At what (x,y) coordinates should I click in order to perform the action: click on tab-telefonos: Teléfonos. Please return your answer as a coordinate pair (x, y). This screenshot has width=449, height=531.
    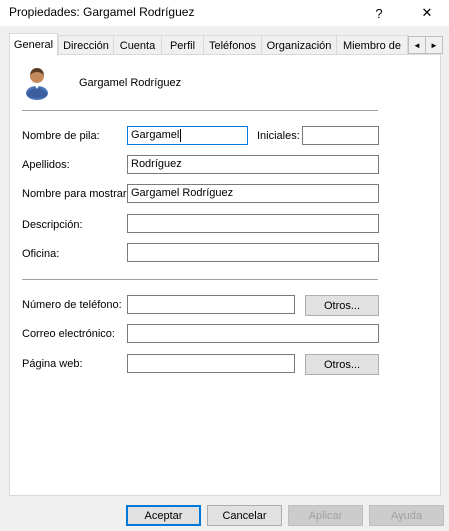
    Looking at the image, I should click on (232, 45).